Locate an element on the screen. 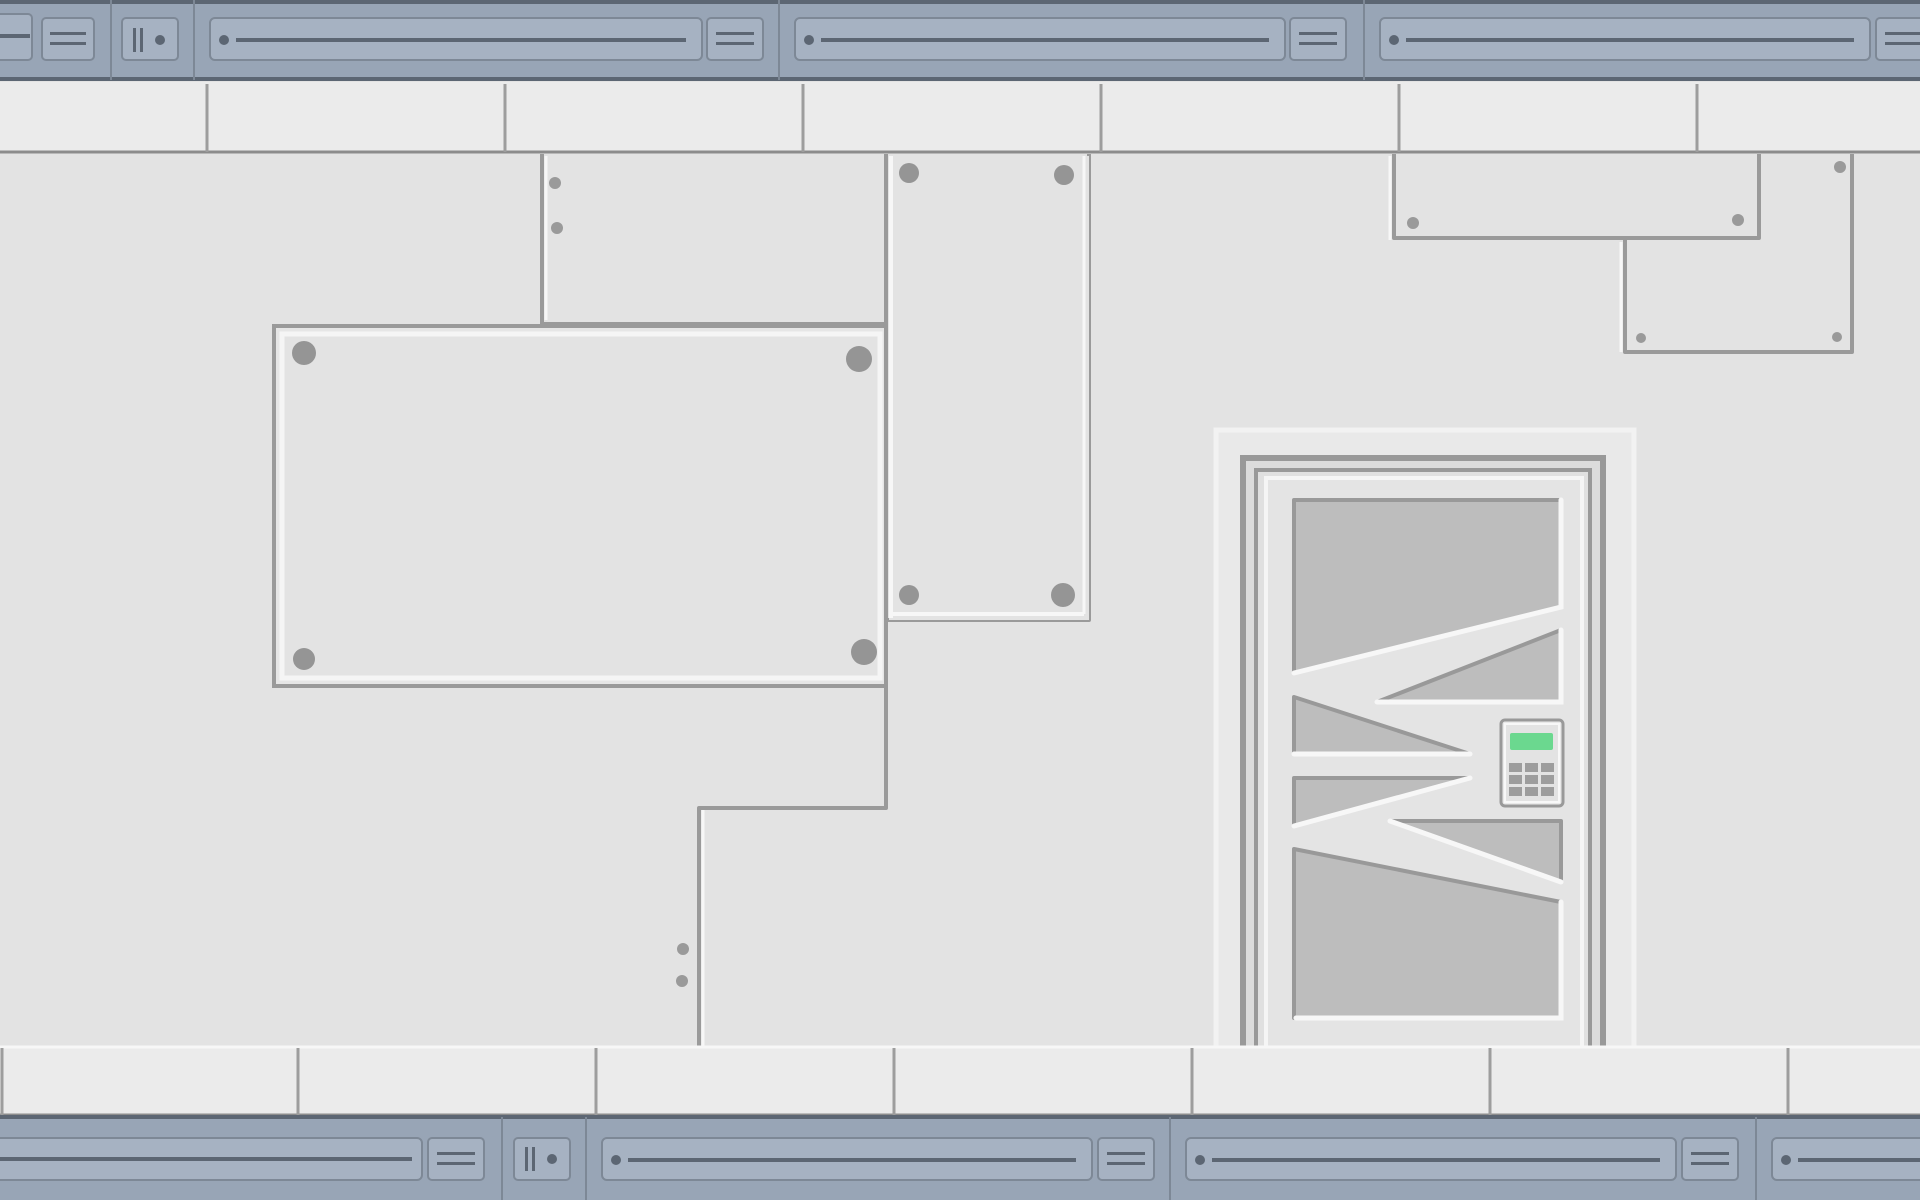 The image size is (1920, 1200). floor-rail-segment is located at coordinates (1845, 1159).